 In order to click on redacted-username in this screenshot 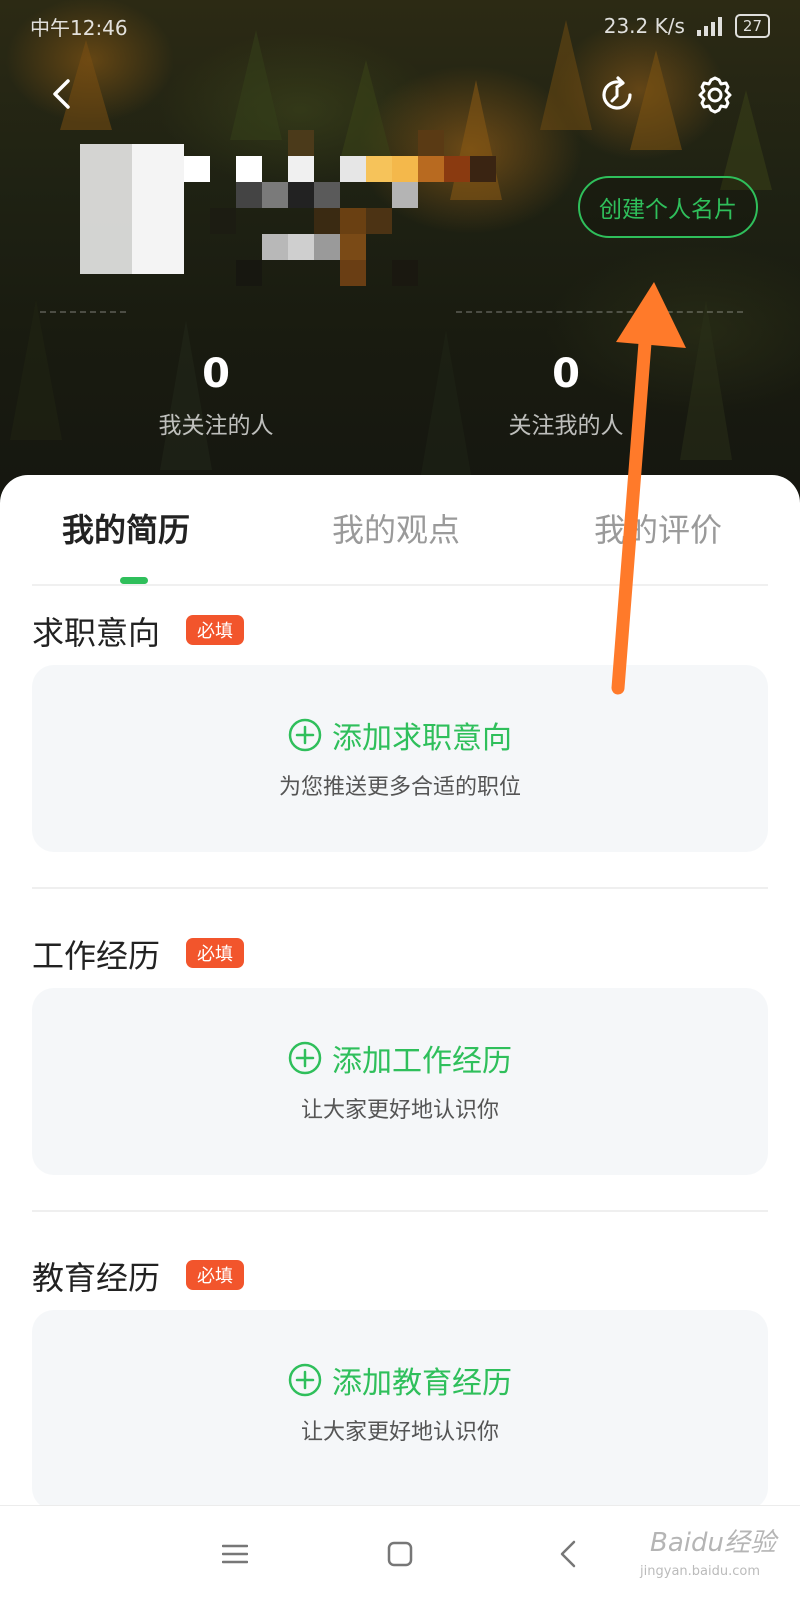, I will do `click(287, 225)`.